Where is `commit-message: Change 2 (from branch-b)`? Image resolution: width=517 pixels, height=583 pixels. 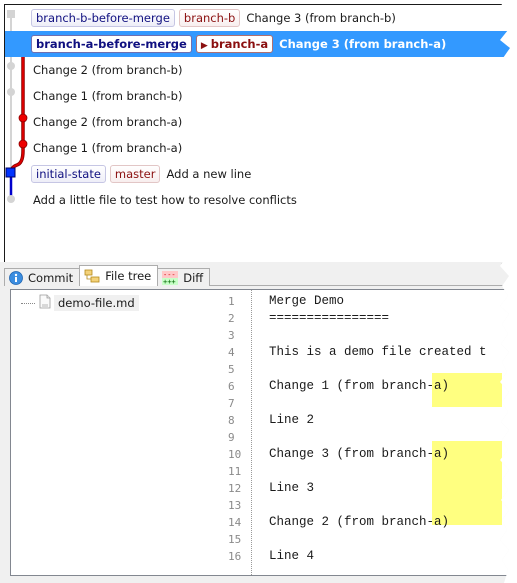 commit-message: Change 2 (from branch-b) is located at coordinates (108, 70).